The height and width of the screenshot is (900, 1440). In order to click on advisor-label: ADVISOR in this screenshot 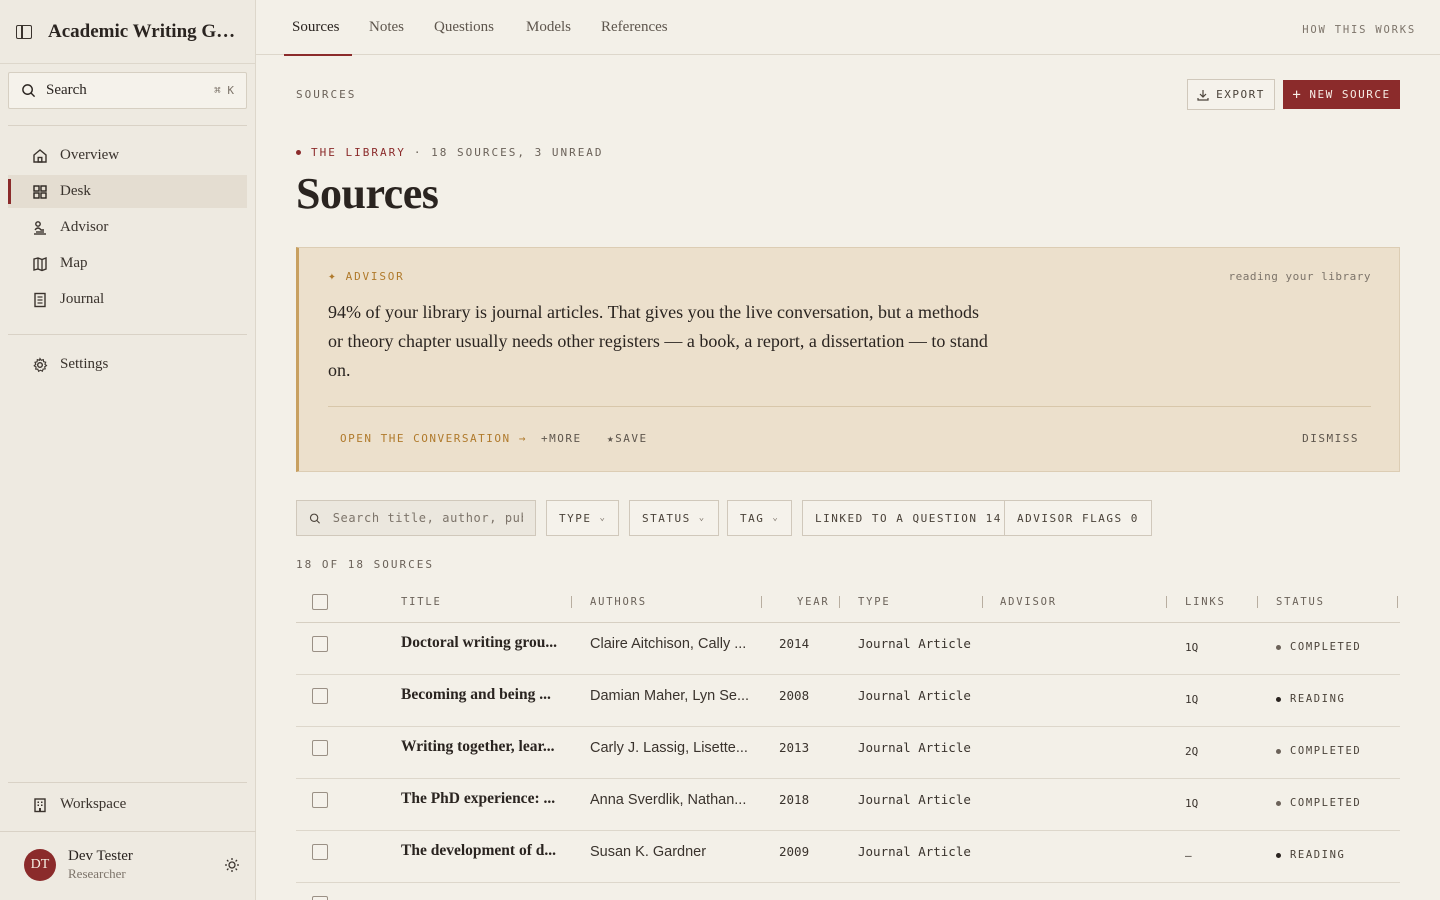, I will do `click(375, 276)`.